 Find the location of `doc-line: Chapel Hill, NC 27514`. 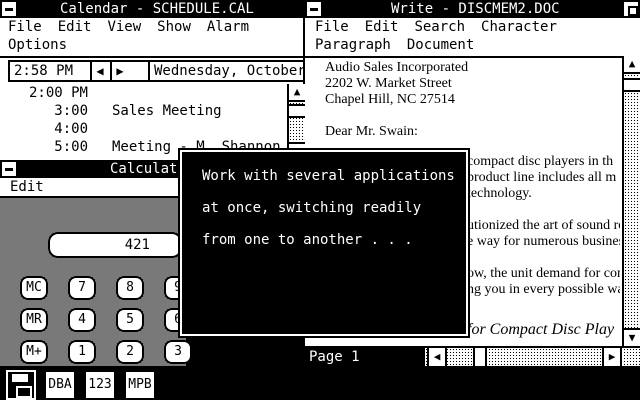

doc-line: Chapel Hill, NC 27514 is located at coordinates (390, 99).